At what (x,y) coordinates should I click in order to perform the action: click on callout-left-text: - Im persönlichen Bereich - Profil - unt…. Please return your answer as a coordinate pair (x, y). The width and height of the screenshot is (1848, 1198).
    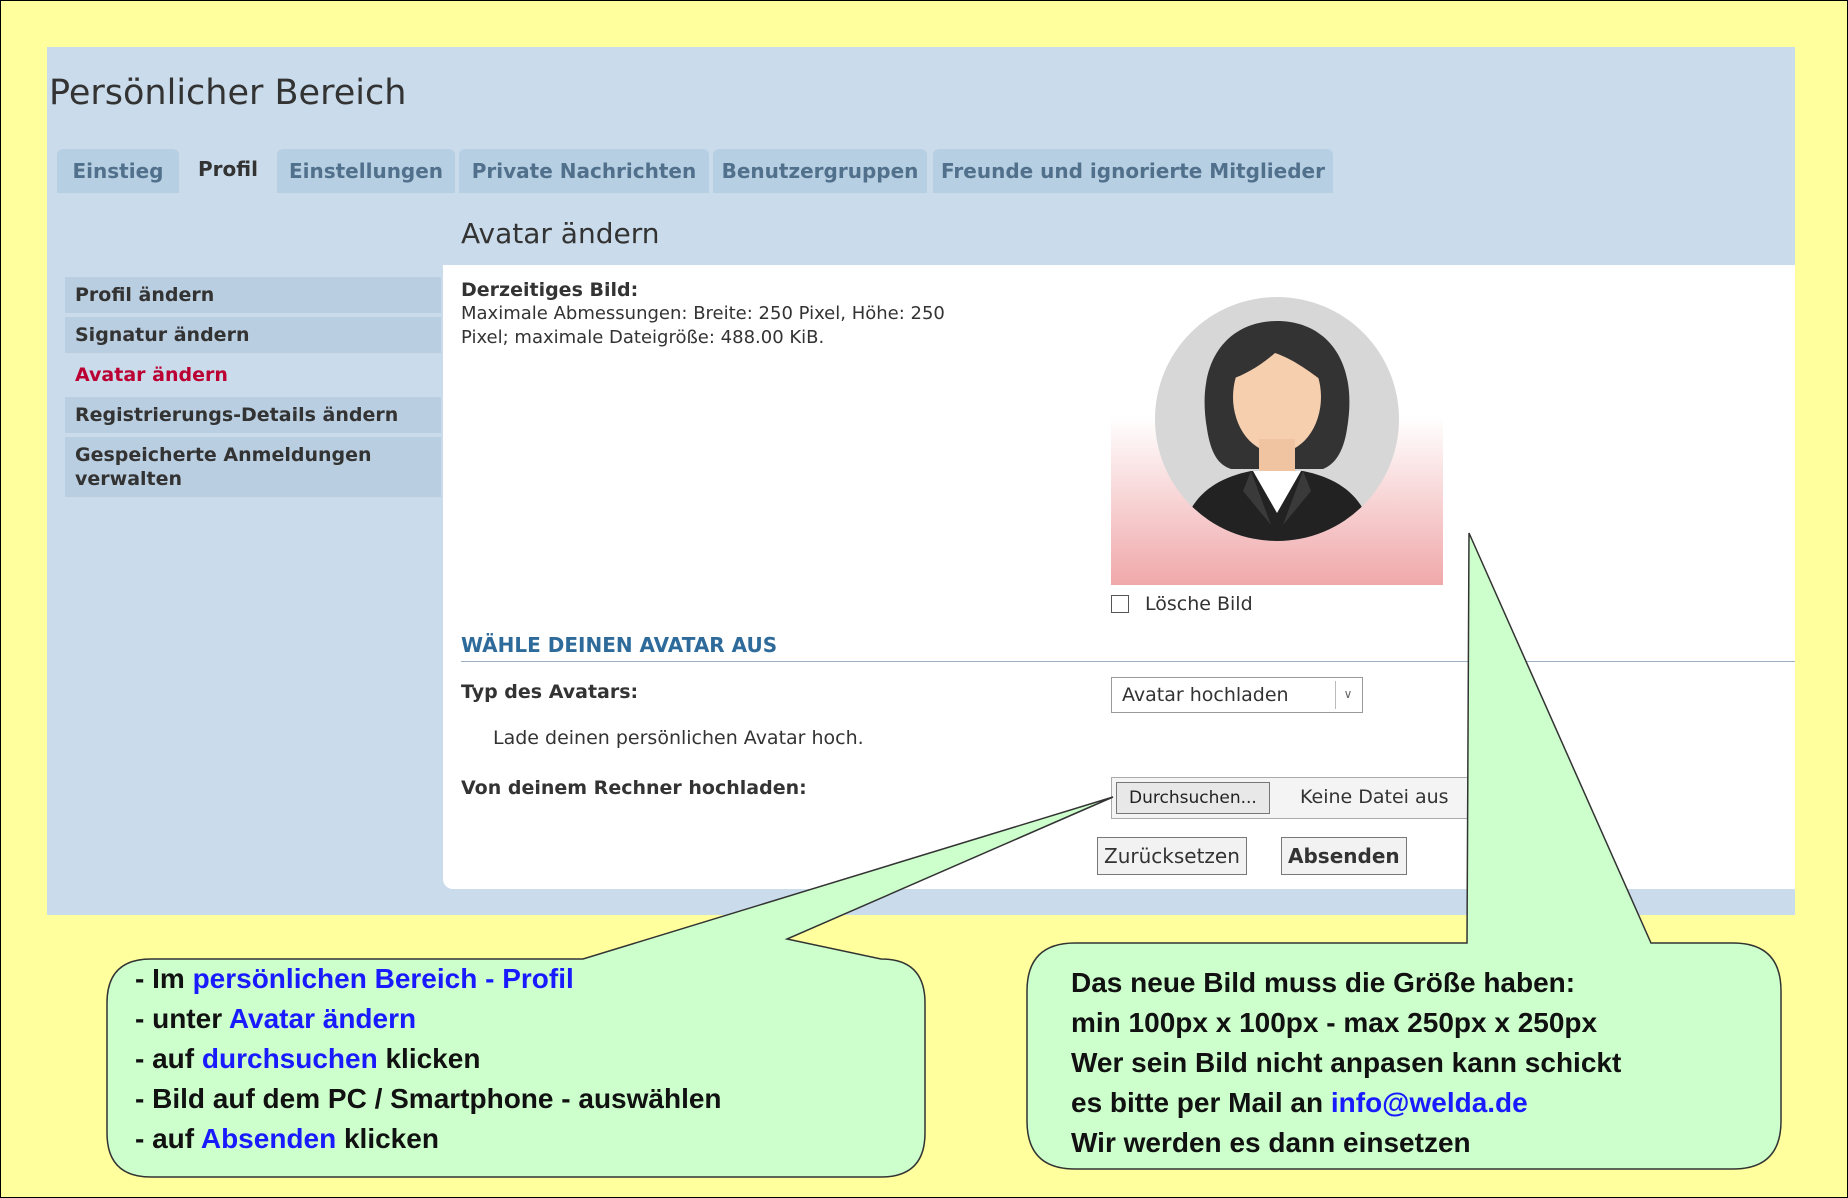
    Looking at the image, I should click on (428, 1059).